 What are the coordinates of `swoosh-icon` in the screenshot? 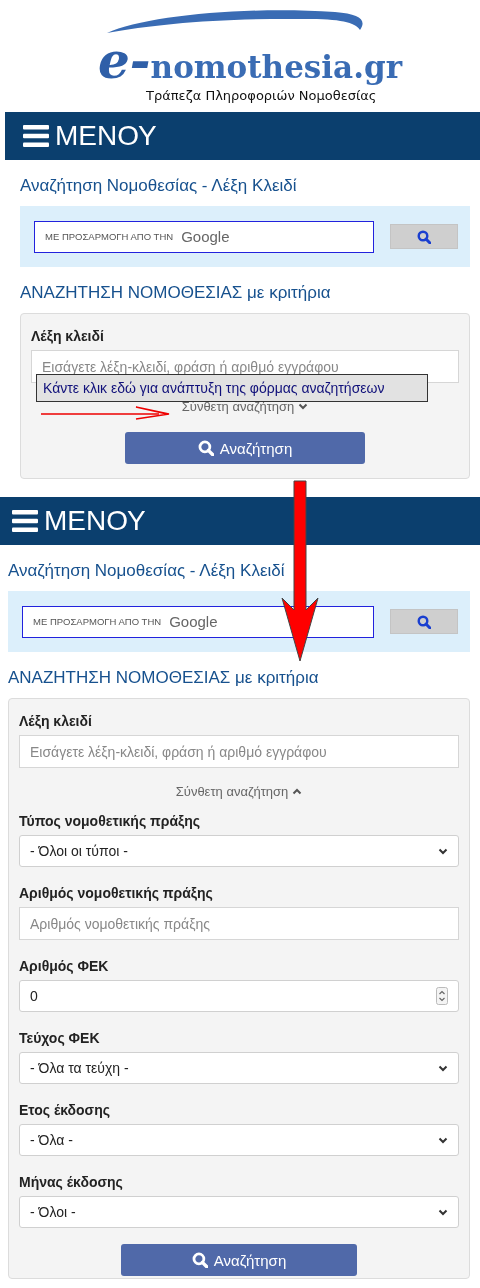 It's located at (235, 20).